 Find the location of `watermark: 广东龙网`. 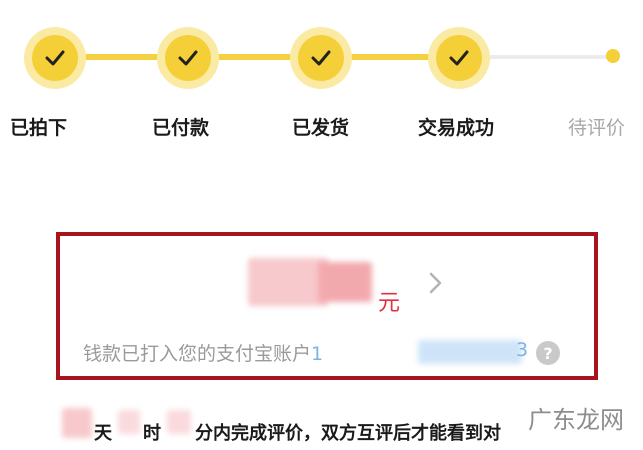

watermark: 广东龙网 is located at coordinates (576, 420).